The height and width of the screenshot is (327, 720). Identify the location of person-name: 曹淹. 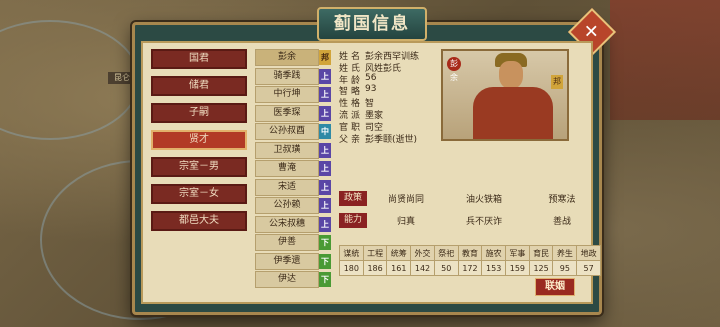
(287, 168).